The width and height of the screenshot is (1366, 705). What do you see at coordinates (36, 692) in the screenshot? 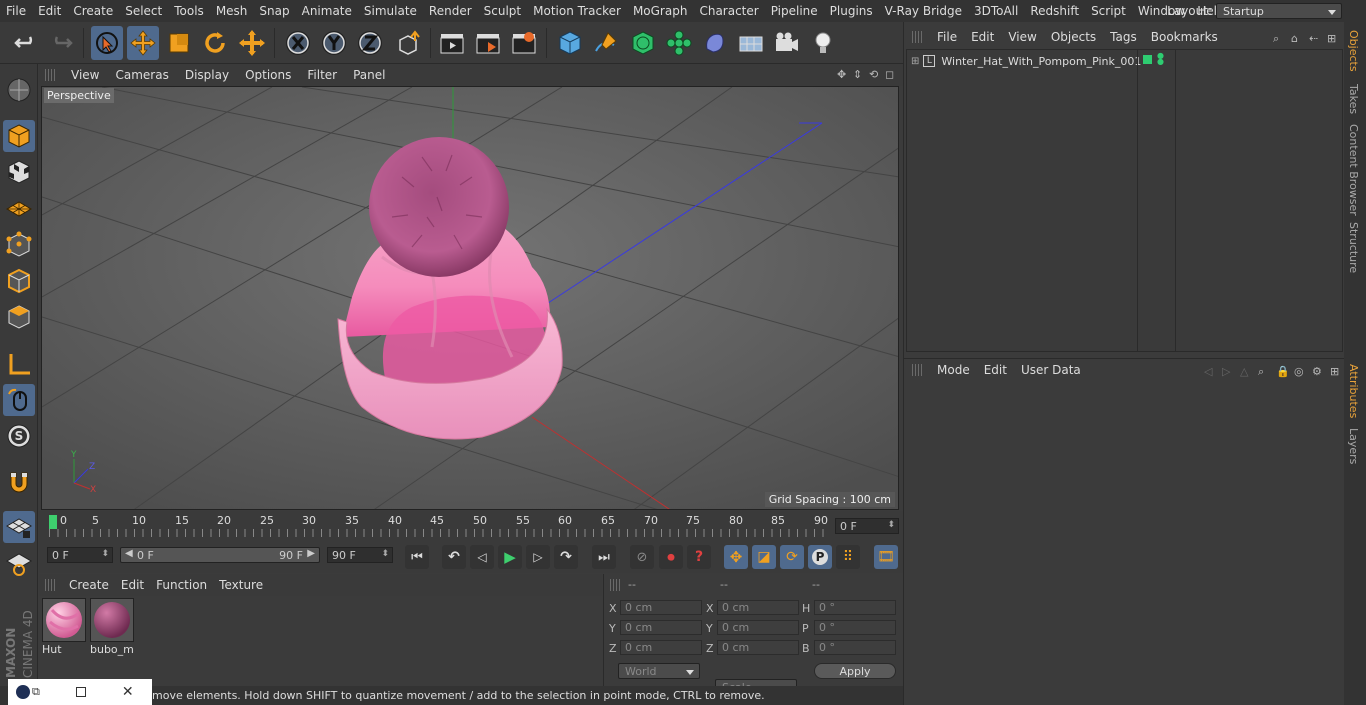
I see `restore-window-icon: ⧉` at bounding box center [36, 692].